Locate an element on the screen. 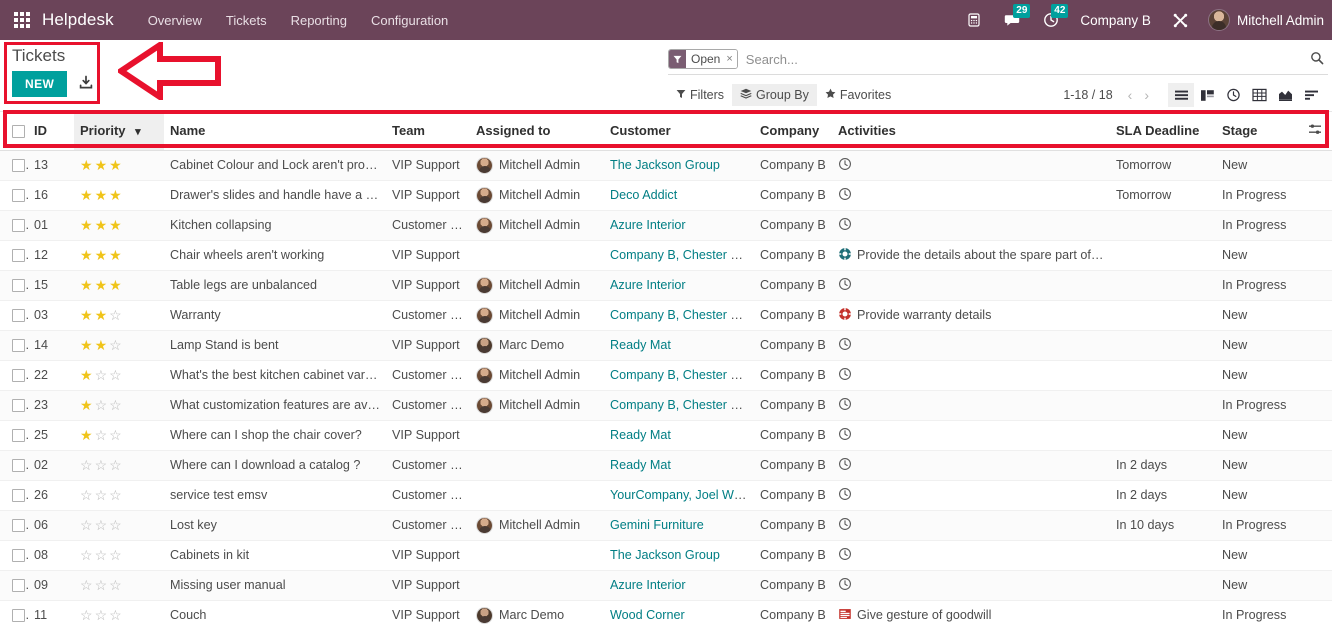 This screenshot has height=625, width=1332. facet-remove-icon: × is located at coordinates (730, 59).